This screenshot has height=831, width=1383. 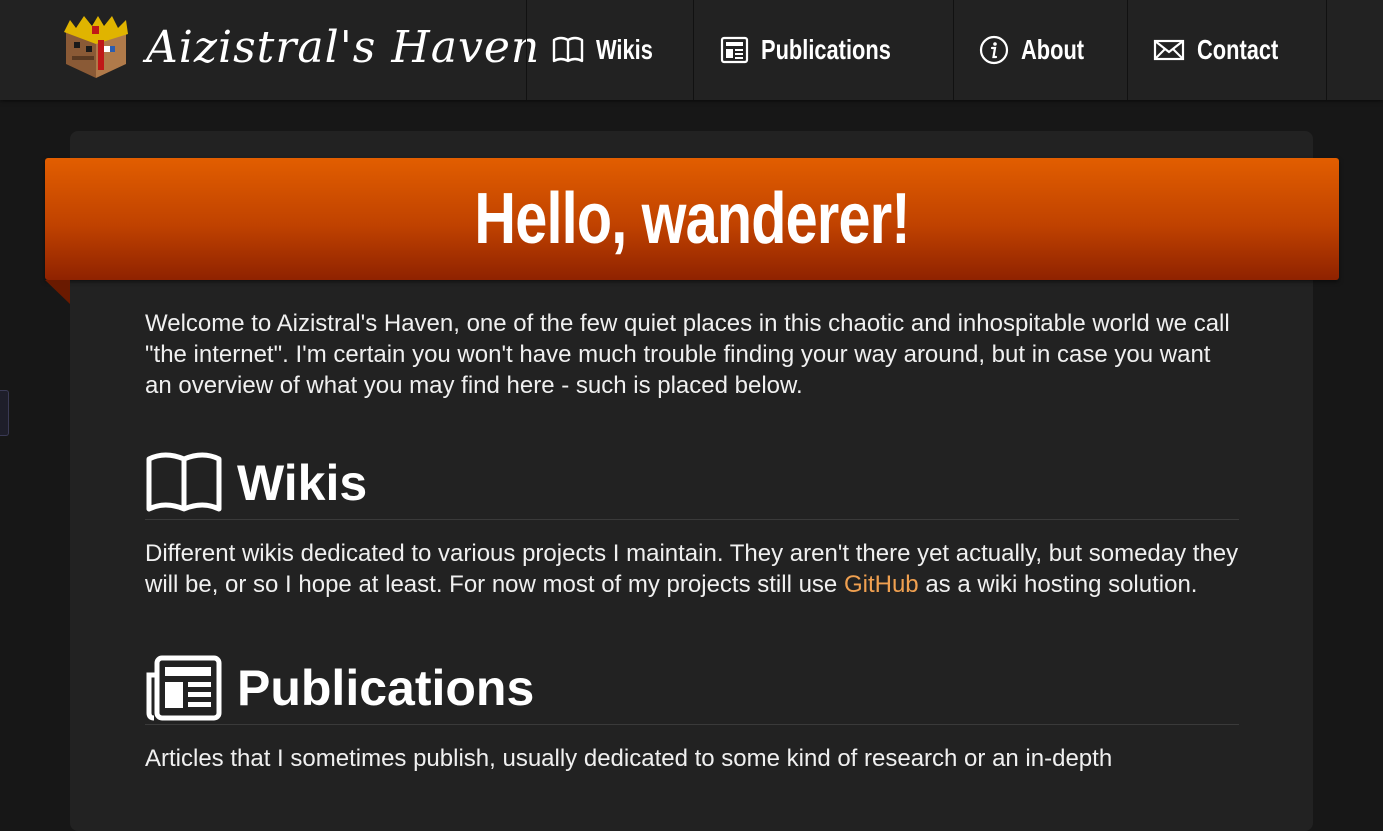 What do you see at coordinates (302, 483) in the screenshot?
I see `wikis-title: Wikis` at bounding box center [302, 483].